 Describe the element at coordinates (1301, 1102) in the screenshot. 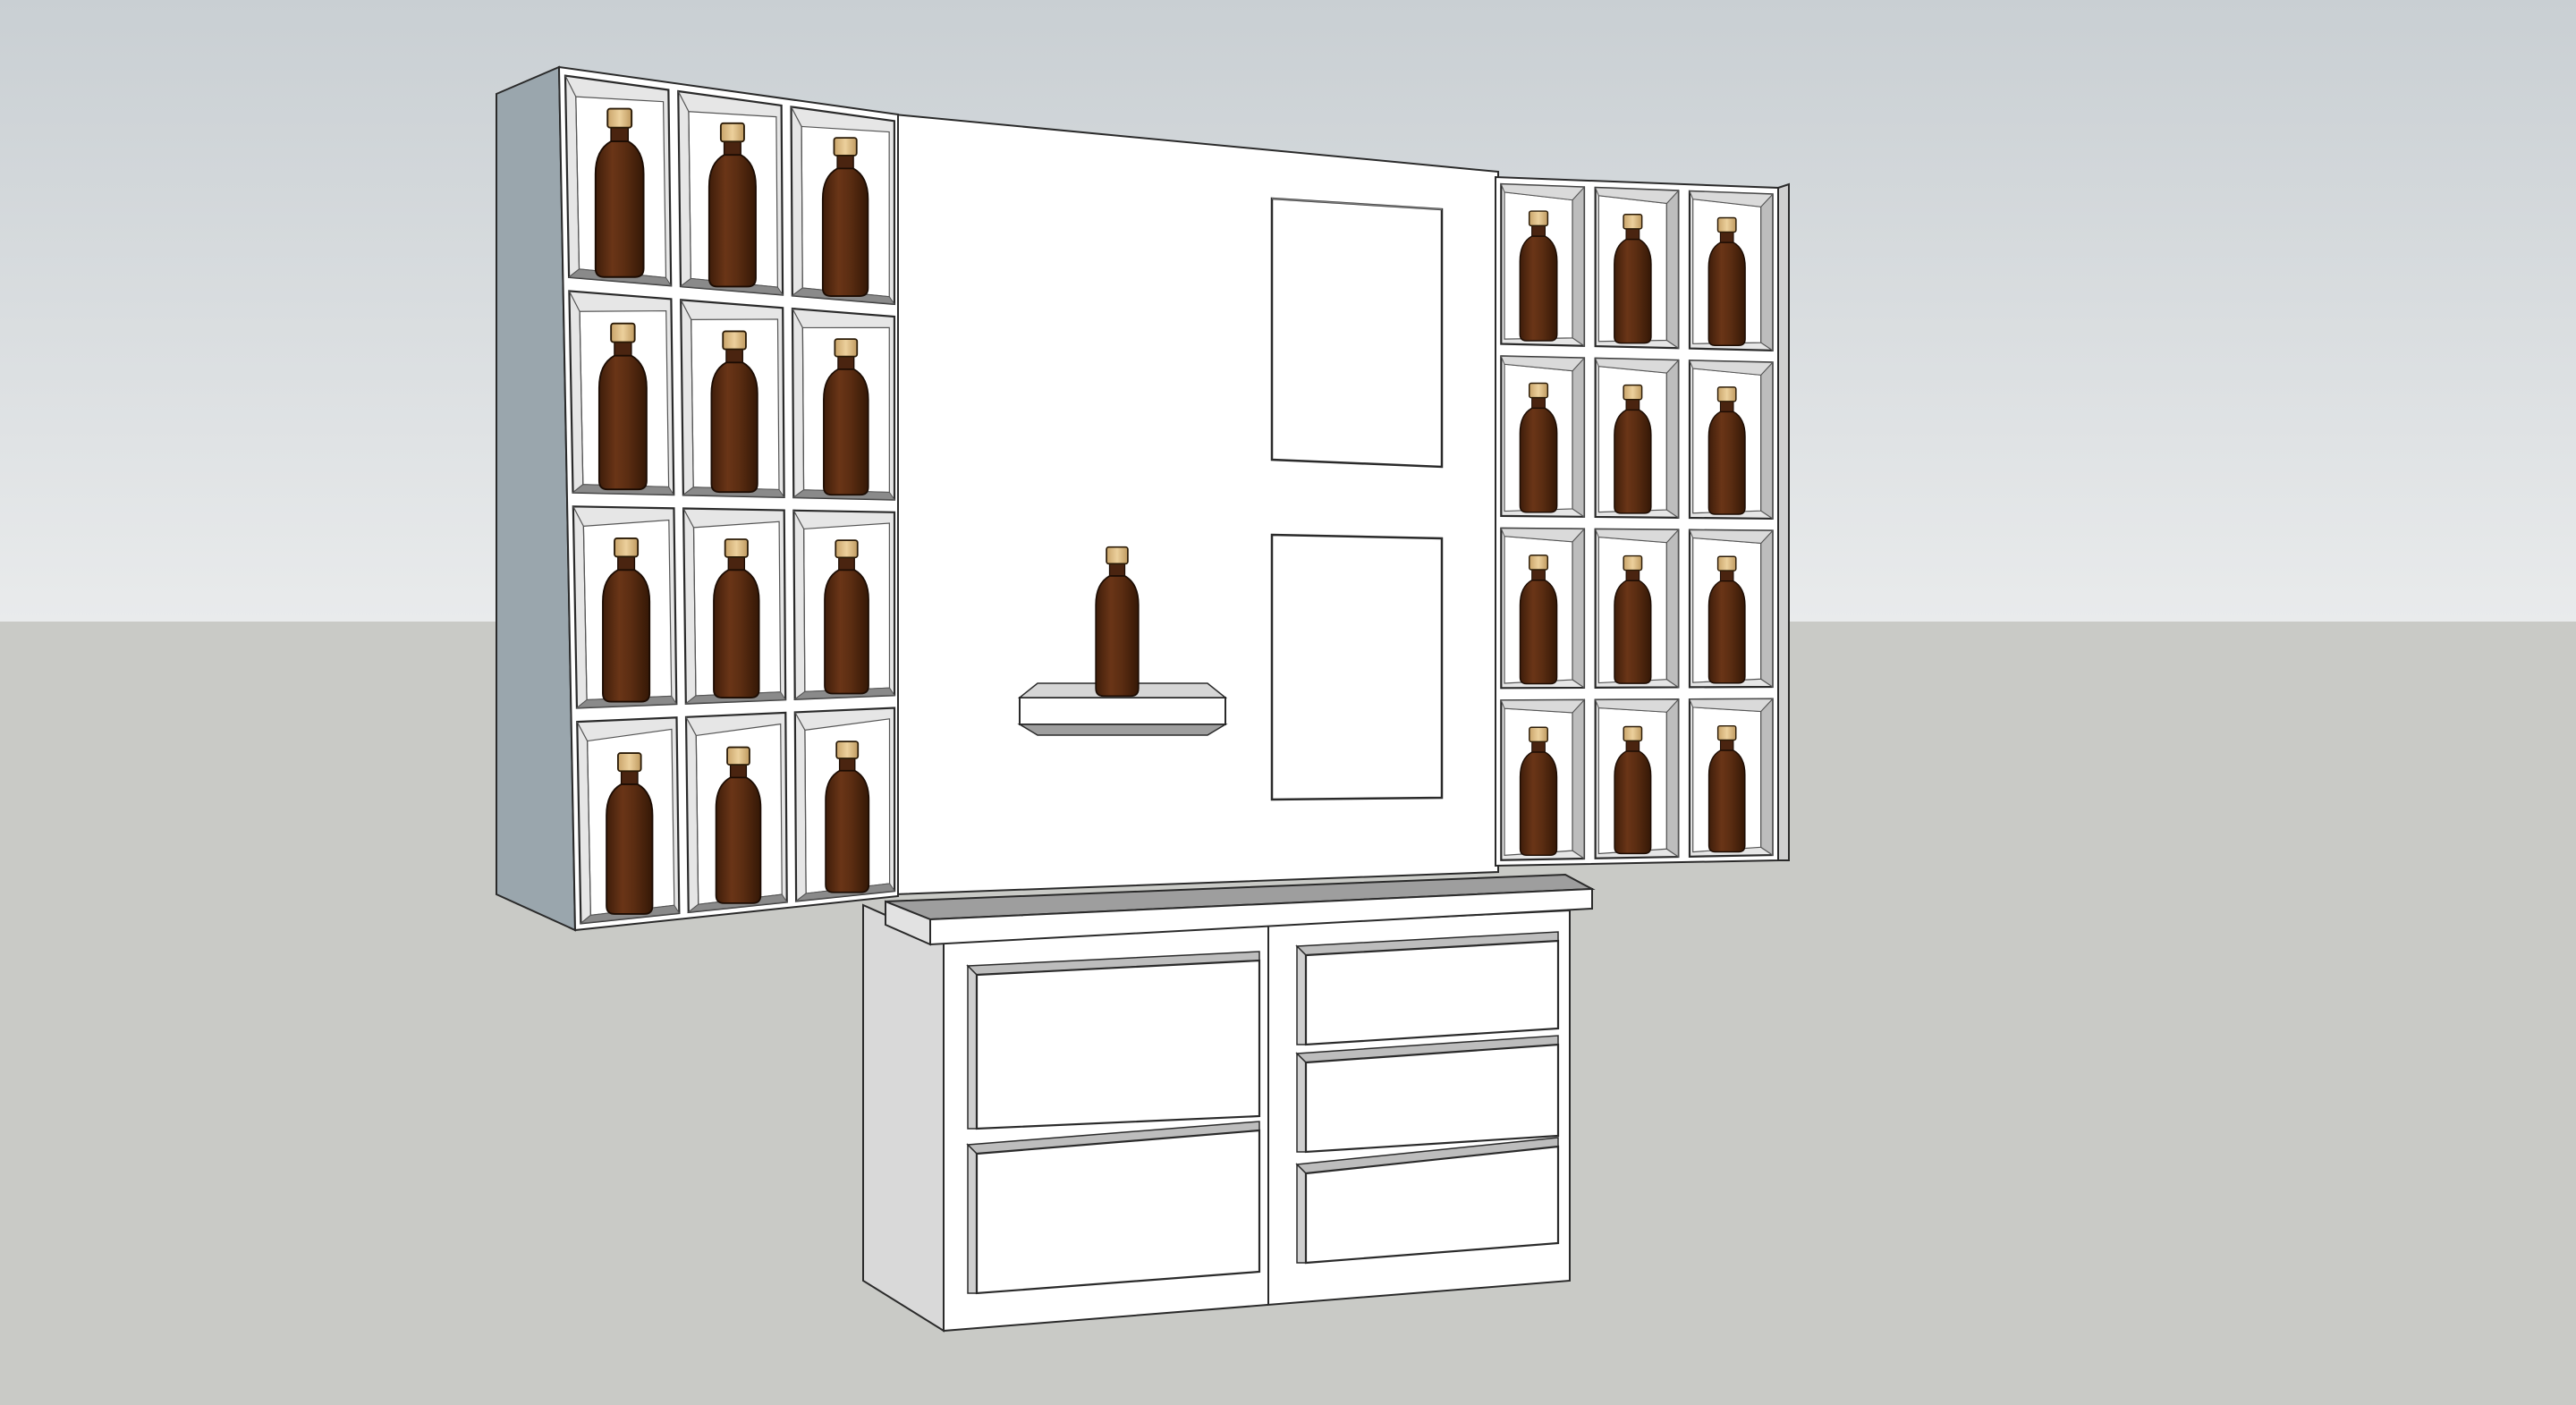

I see `drawer-right-middle-side-edge` at that location.